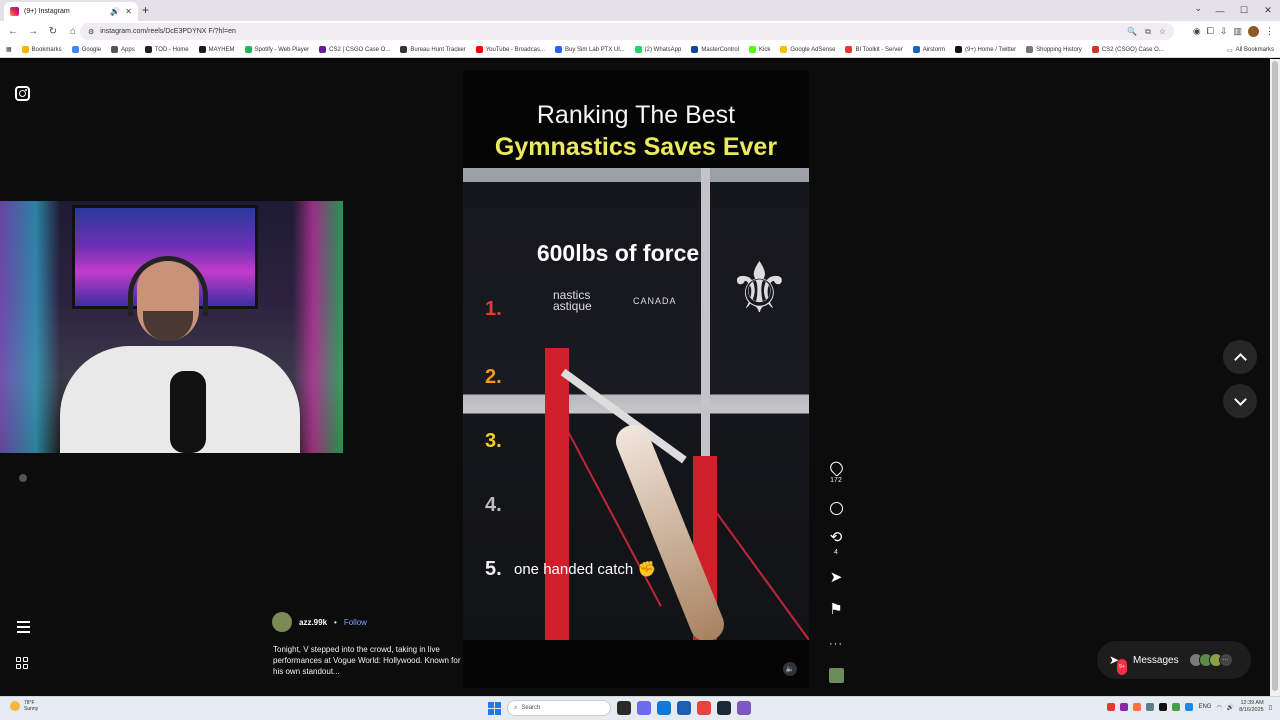  Describe the element at coordinates (585, 569) in the screenshot. I see `rank-5-label: one handed catch ✊` at that location.